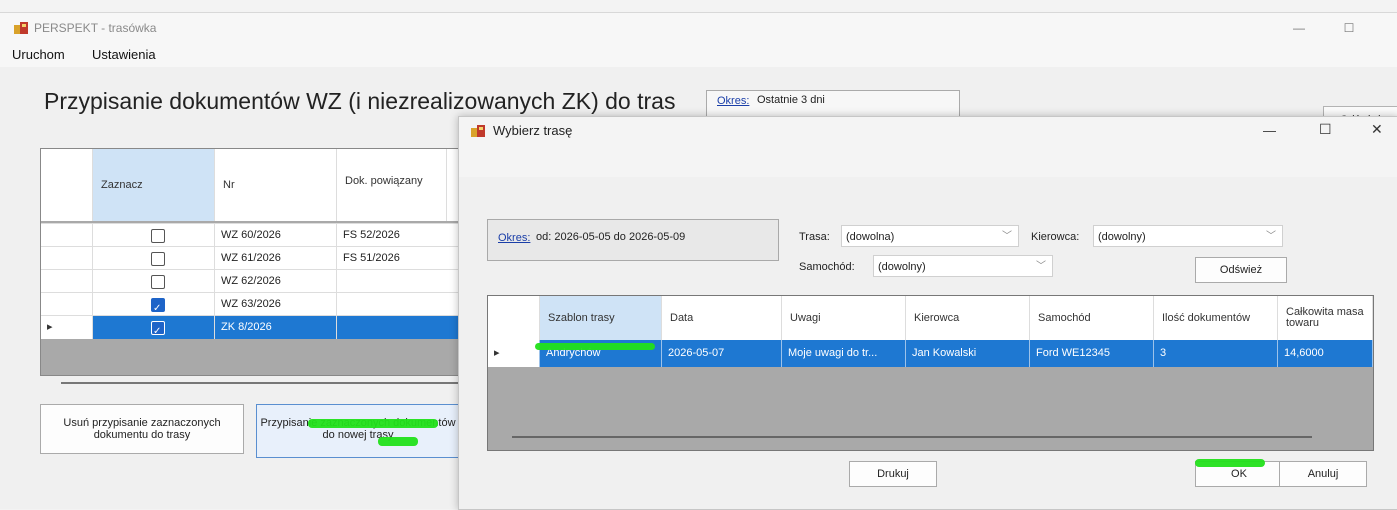 This screenshot has height=510, width=1397. Describe the element at coordinates (893, 474) in the screenshot. I see `print-button: Drukuj` at that location.